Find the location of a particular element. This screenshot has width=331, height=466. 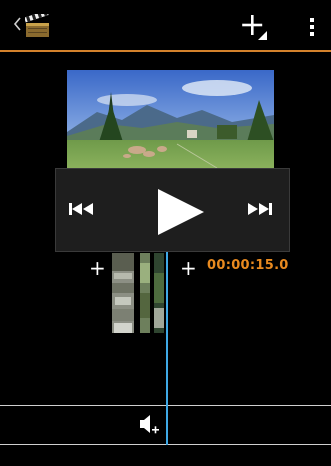

skip-previous-button is located at coordinates (81, 211).